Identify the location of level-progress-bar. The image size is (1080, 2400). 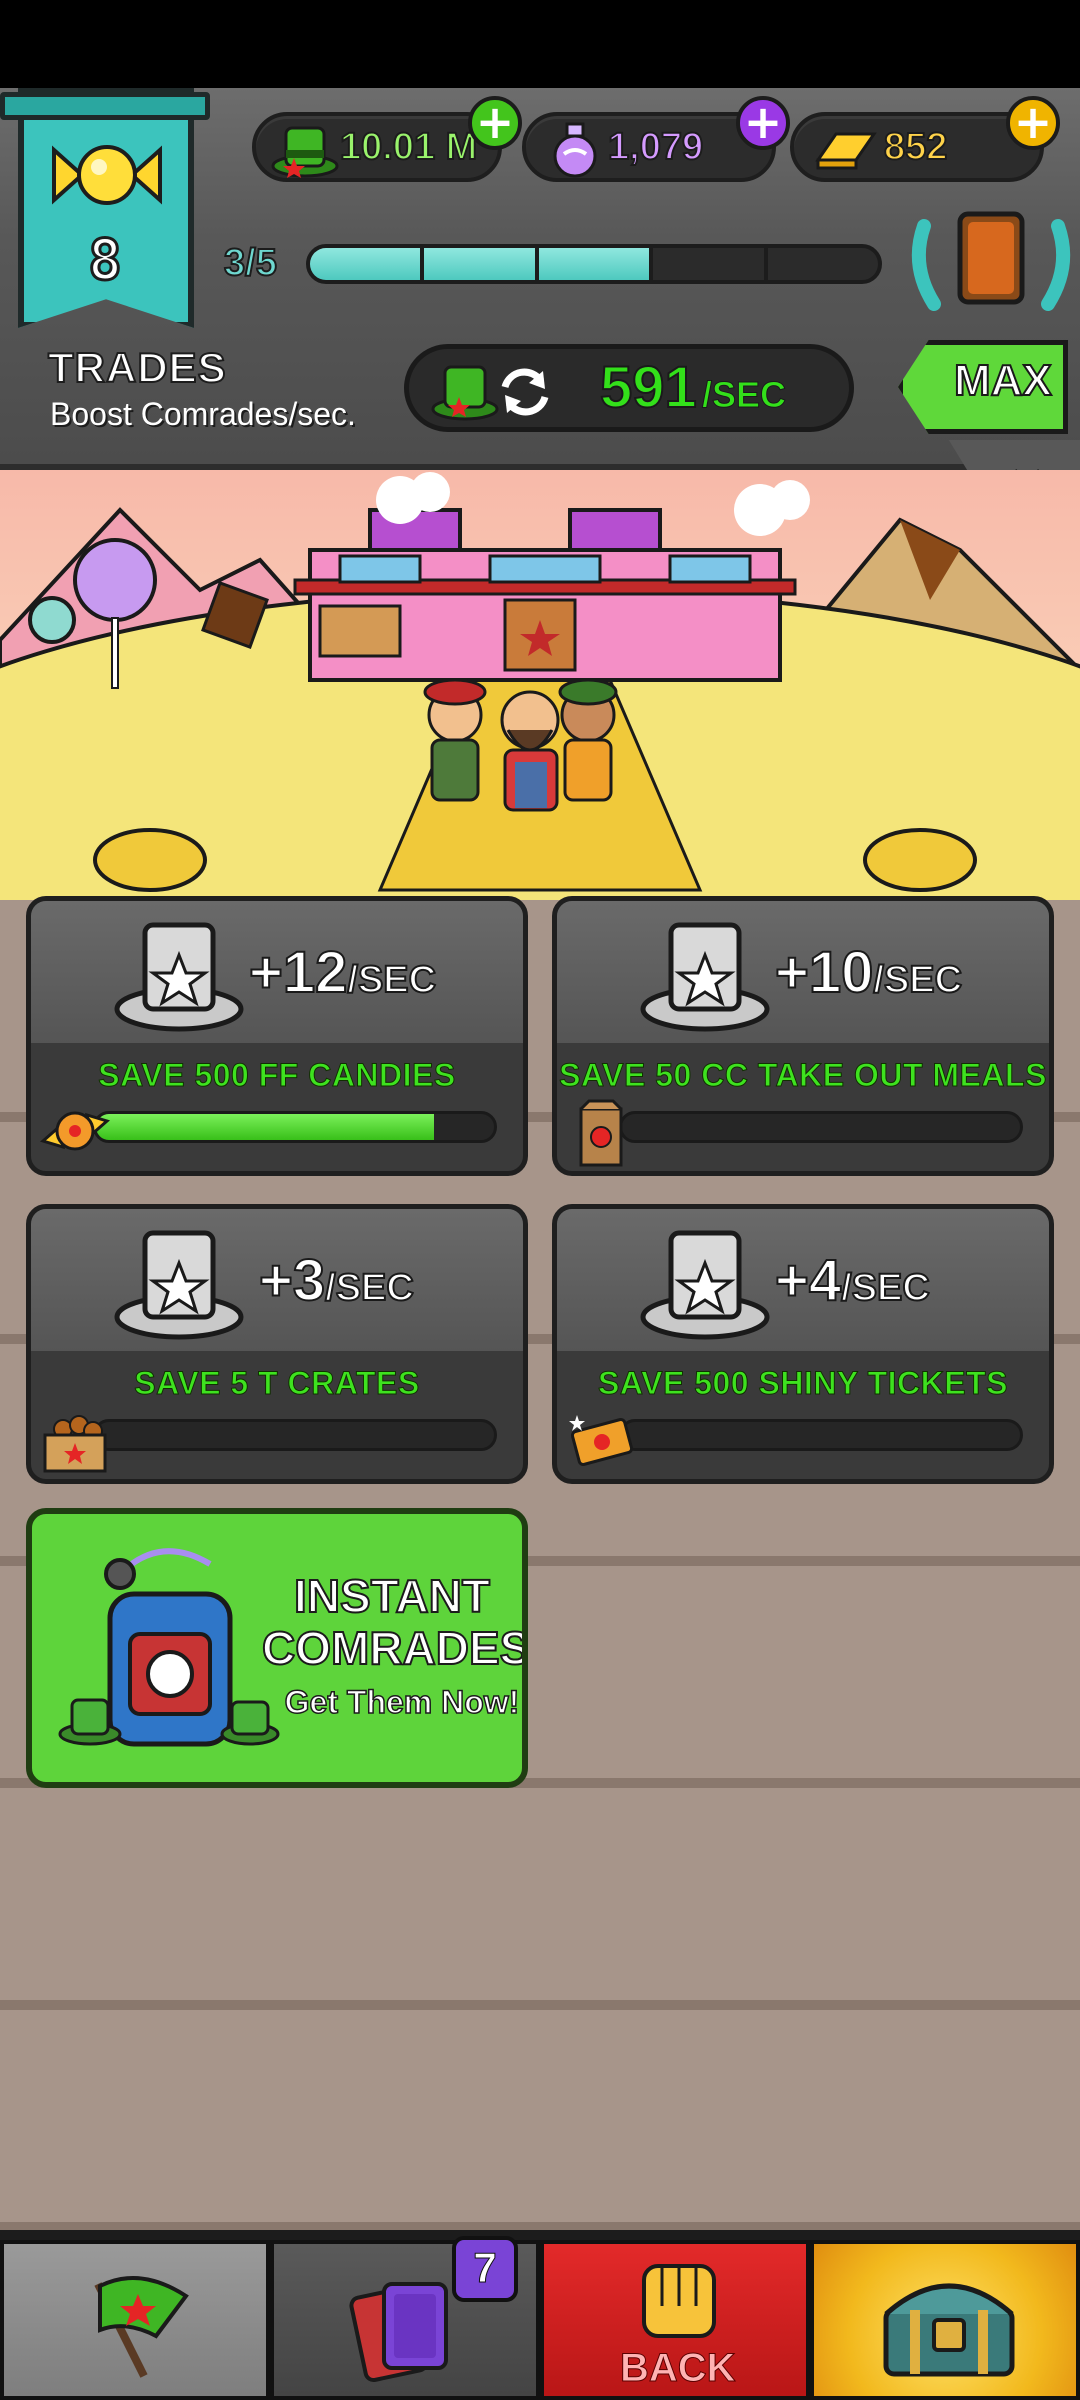
(594, 264).